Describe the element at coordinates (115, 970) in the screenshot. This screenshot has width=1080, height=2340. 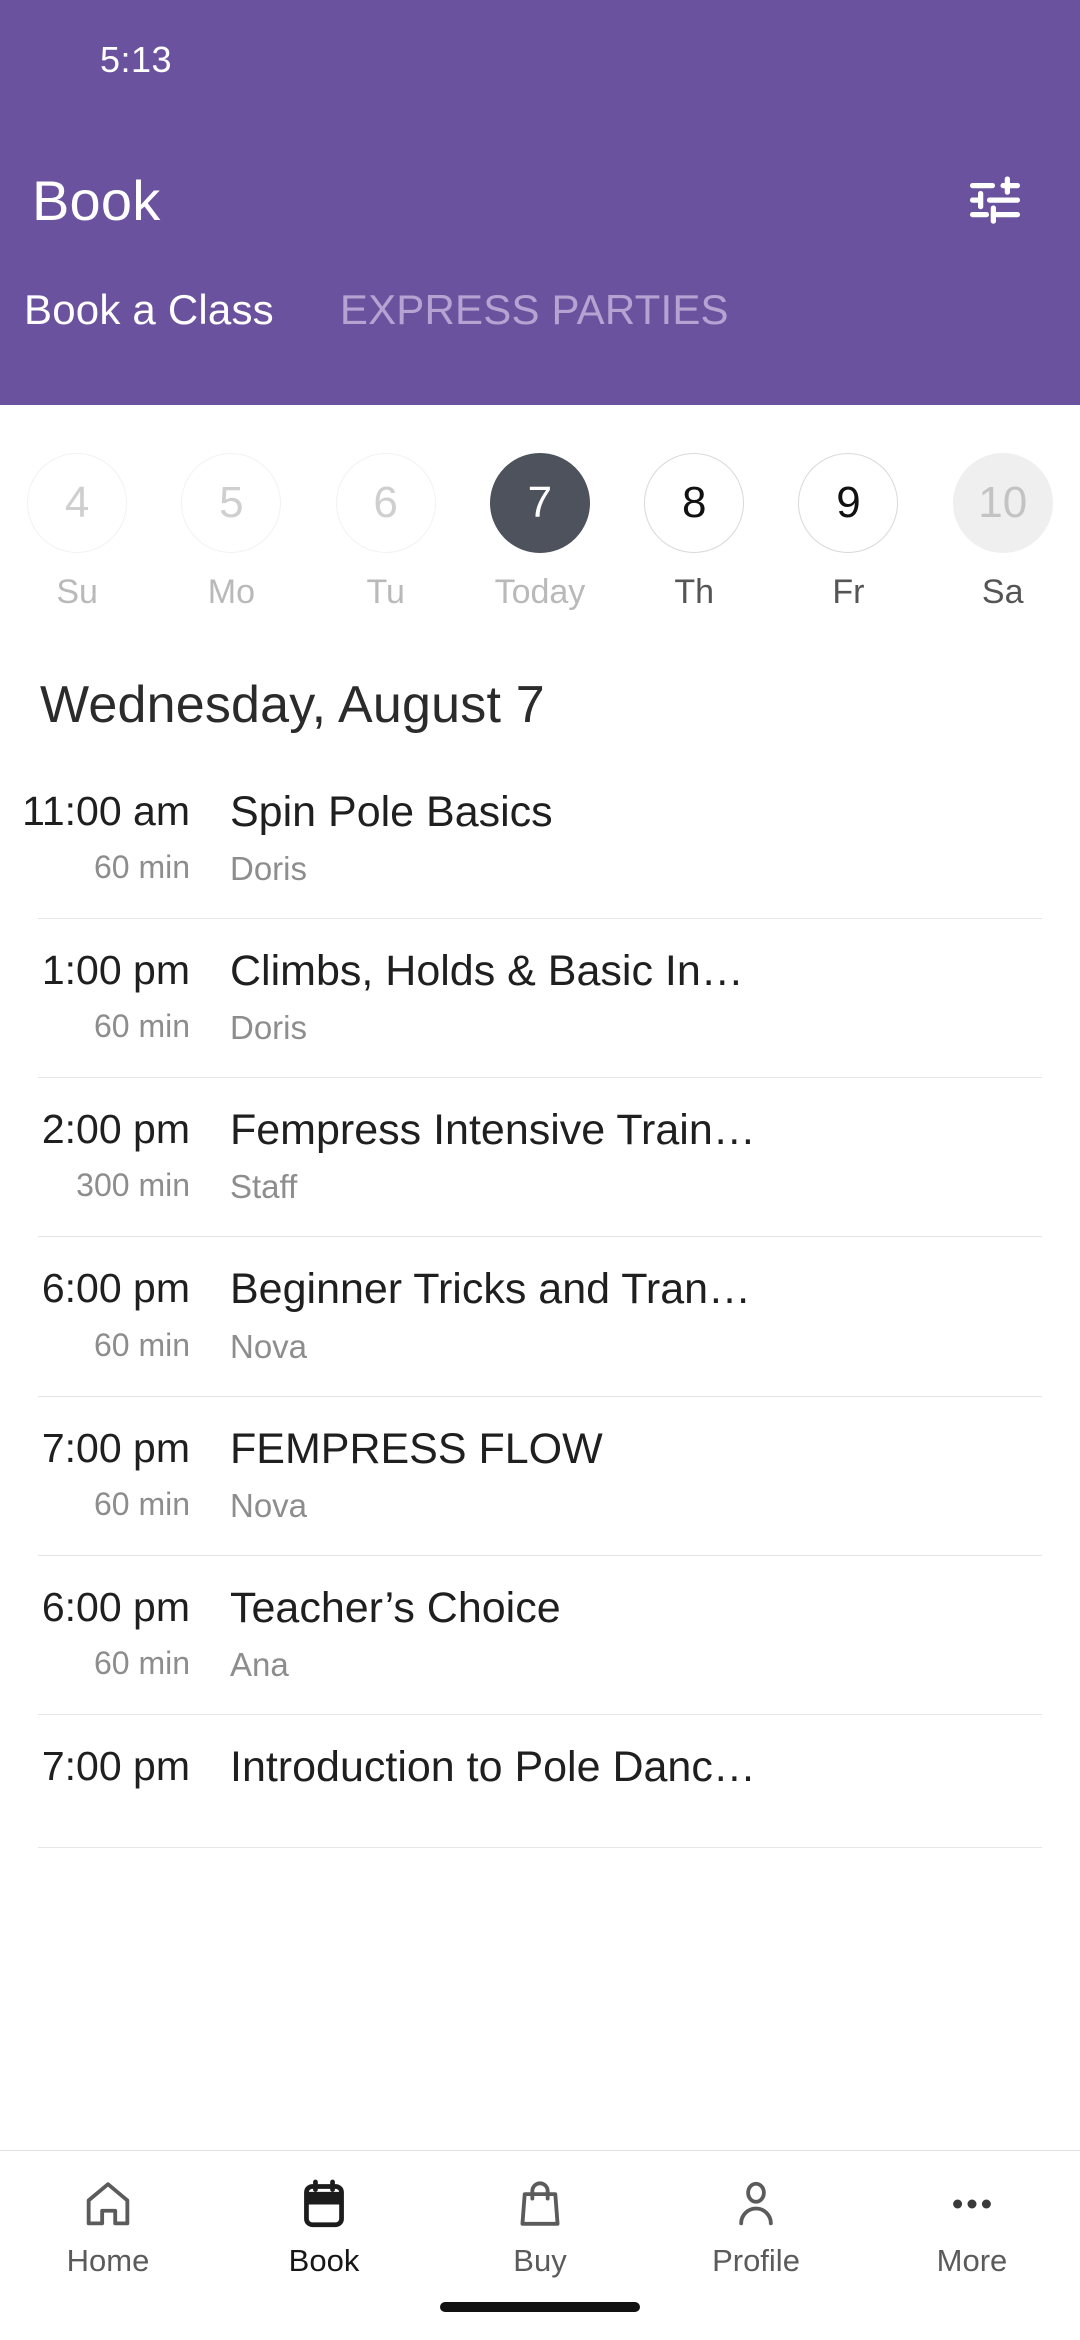
I see `class-time: 1:00 pm` at that location.